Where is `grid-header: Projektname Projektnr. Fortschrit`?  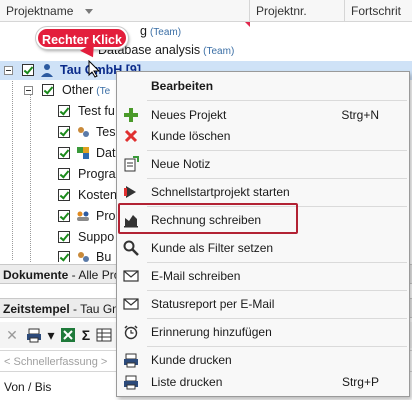 grid-header: Projektname Projektnr. Fortschrit is located at coordinates (206, 11).